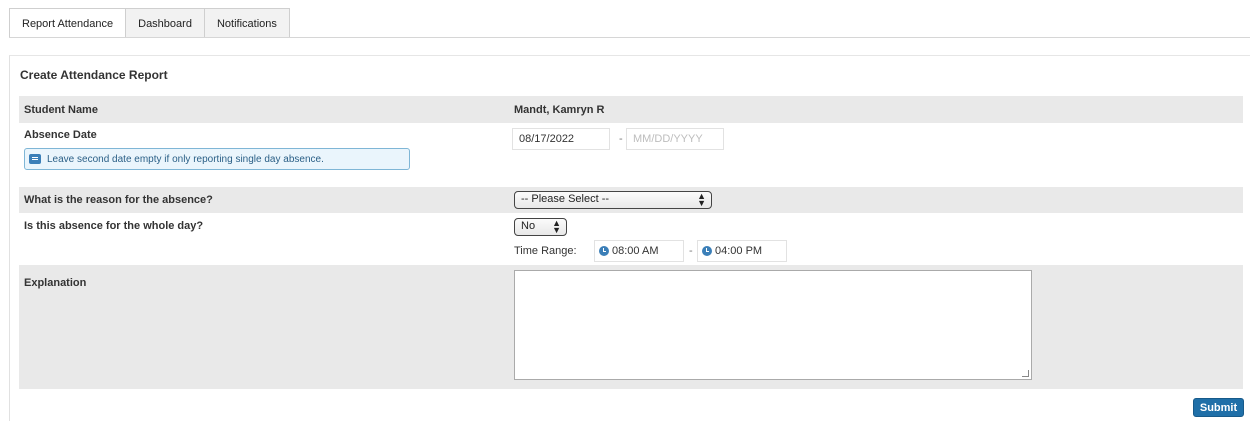  What do you see at coordinates (1025, 373) in the screenshot?
I see `resize-handle-icon` at bounding box center [1025, 373].